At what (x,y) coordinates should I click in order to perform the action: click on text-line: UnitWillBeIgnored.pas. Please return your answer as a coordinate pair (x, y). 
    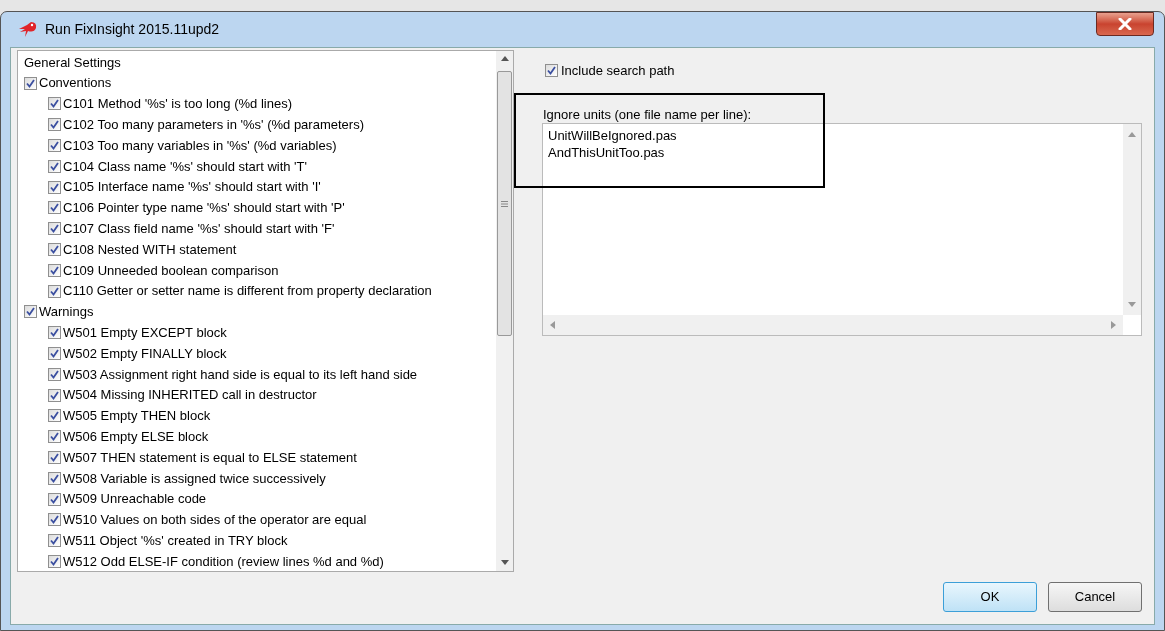
    Looking at the image, I should click on (612, 135).